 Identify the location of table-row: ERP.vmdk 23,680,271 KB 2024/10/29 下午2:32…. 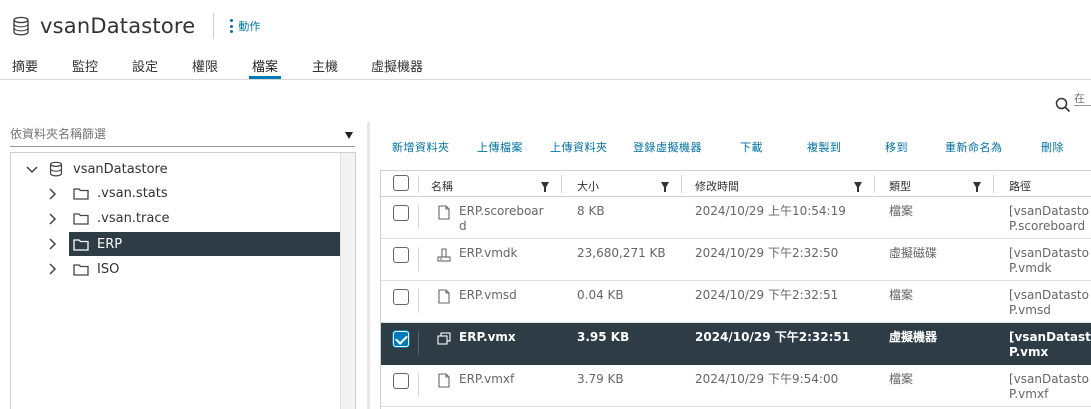
(736, 260).